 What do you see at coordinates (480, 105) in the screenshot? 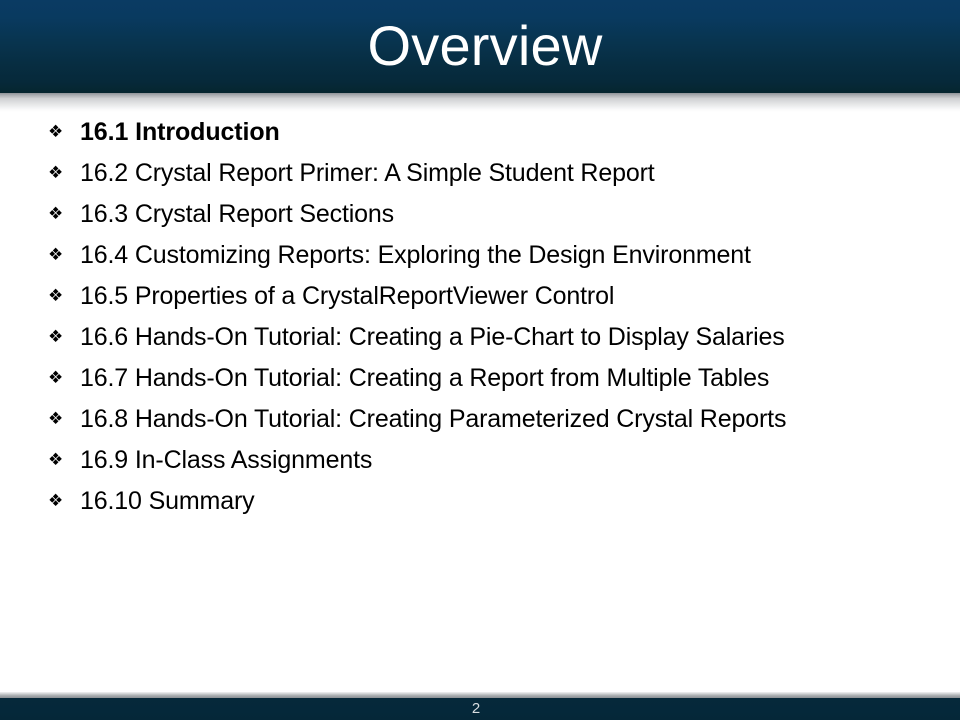
I see `header-divider-fade` at bounding box center [480, 105].